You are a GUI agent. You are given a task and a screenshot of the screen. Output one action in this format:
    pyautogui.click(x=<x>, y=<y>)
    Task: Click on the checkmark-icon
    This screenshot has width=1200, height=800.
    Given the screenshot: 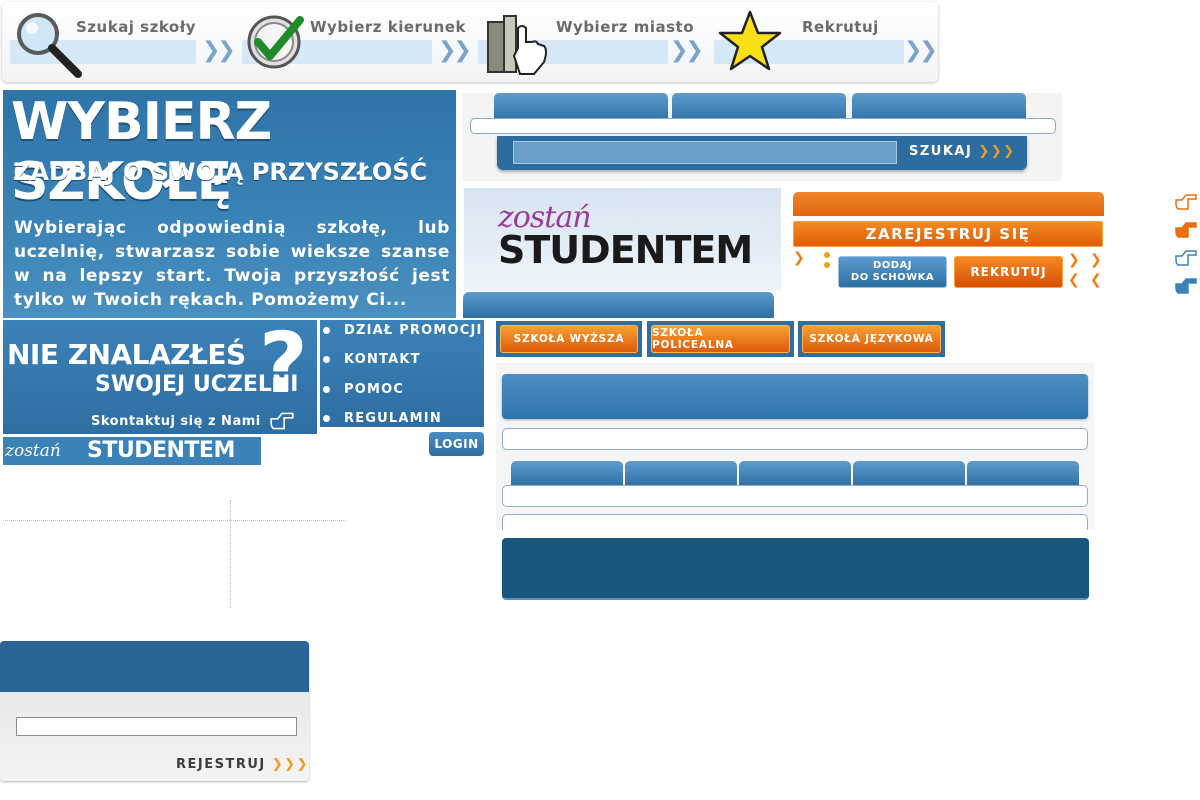 What is the action you would take?
    pyautogui.click(x=276, y=42)
    